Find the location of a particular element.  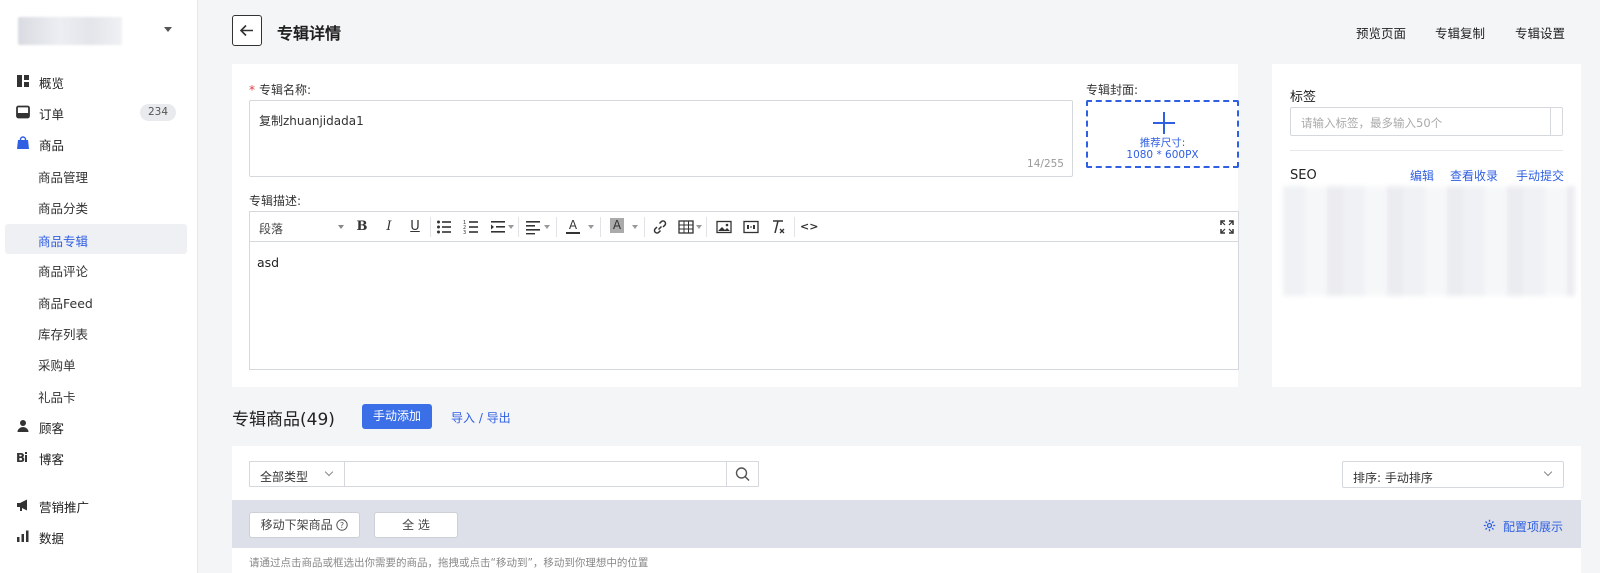

page-title: 专辑详情 is located at coordinates (309, 33).